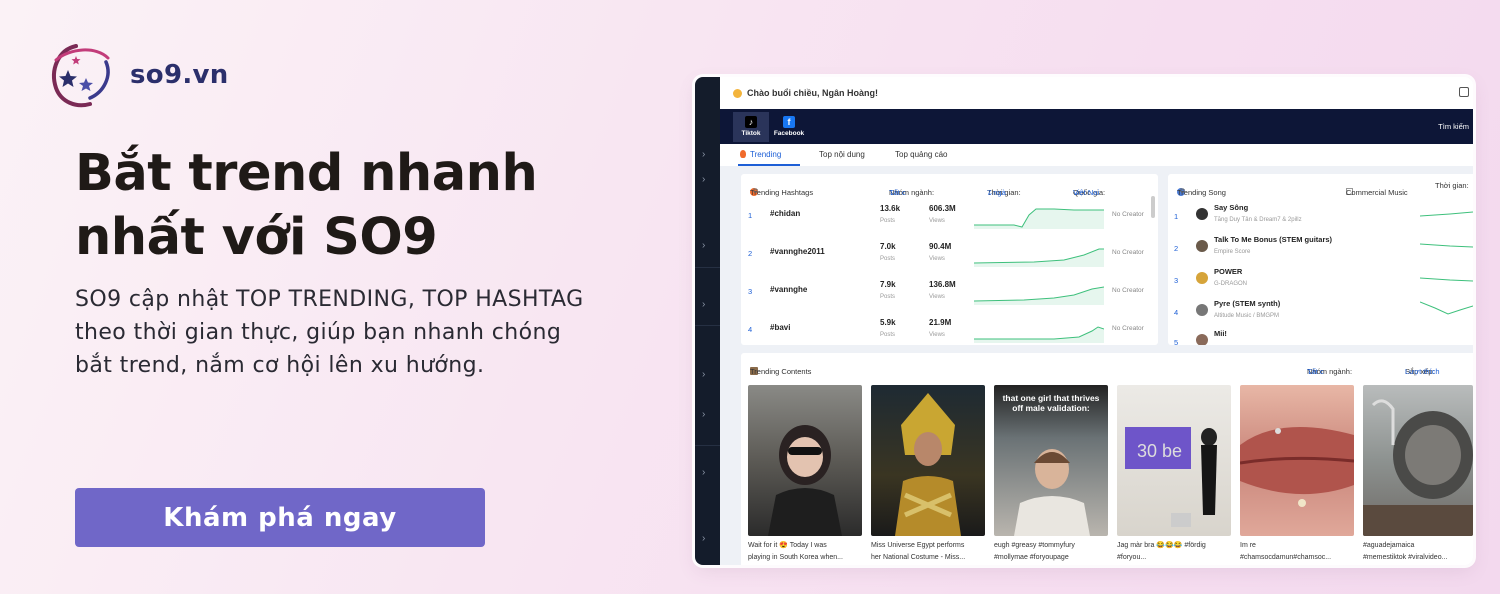 Image resolution: width=1500 pixels, height=594 pixels. I want to click on scrollbar, so click(1153, 207).